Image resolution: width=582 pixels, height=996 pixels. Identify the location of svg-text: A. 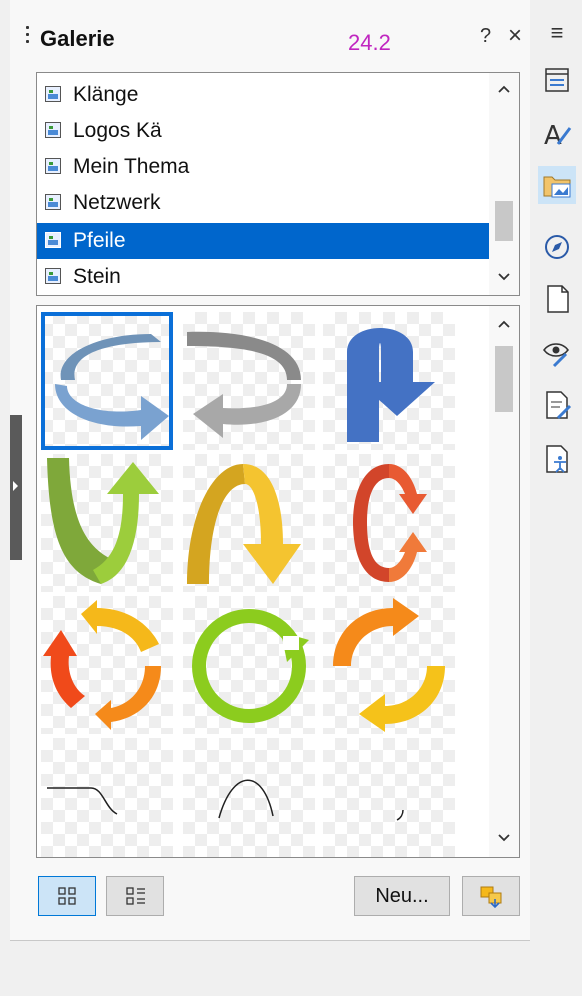
(553, 136).